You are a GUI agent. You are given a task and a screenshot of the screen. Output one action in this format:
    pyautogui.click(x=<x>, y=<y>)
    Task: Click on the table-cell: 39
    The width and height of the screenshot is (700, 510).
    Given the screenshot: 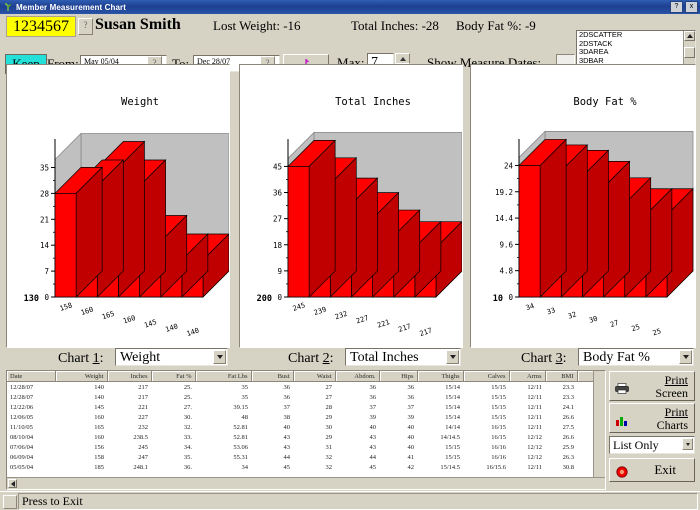 What is the action you would take?
    pyautogui.click(x=411, y=417)
    